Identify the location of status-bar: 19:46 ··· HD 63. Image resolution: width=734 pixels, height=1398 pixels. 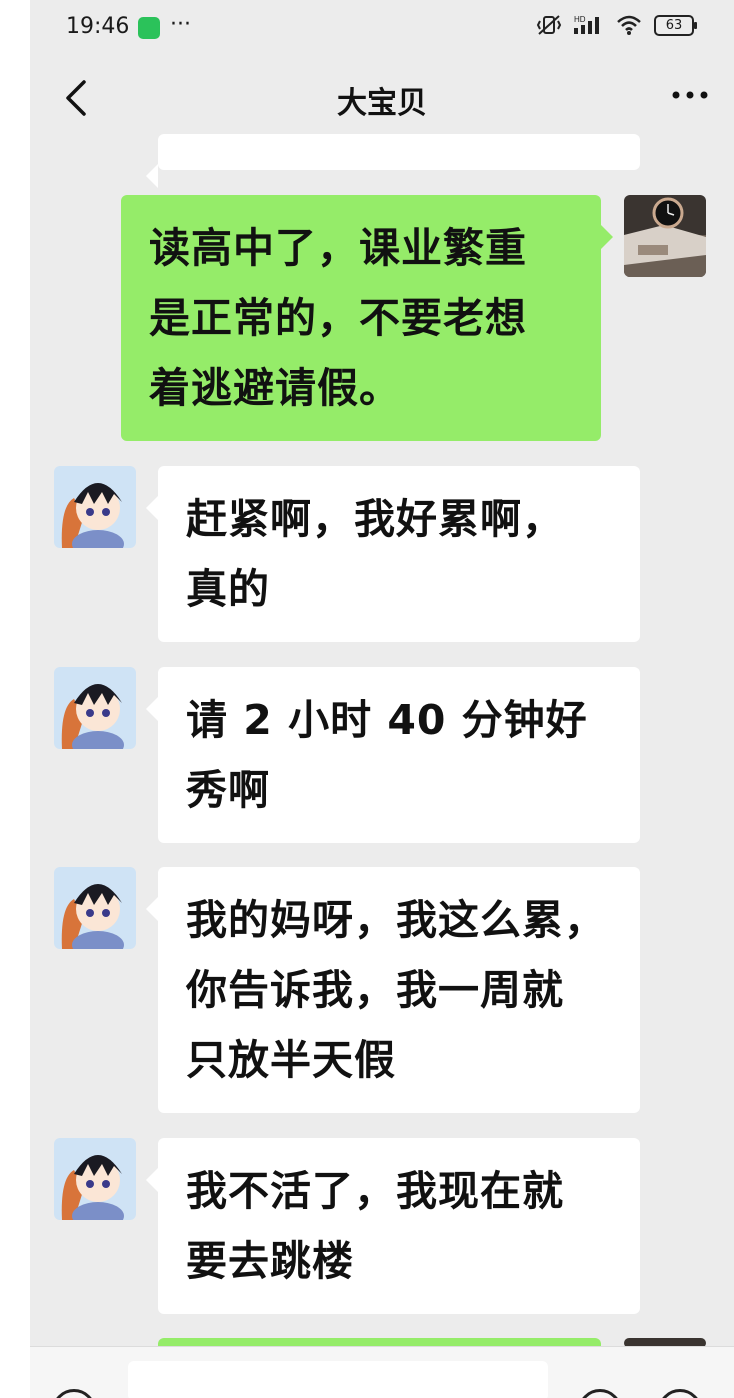
(382, 28).